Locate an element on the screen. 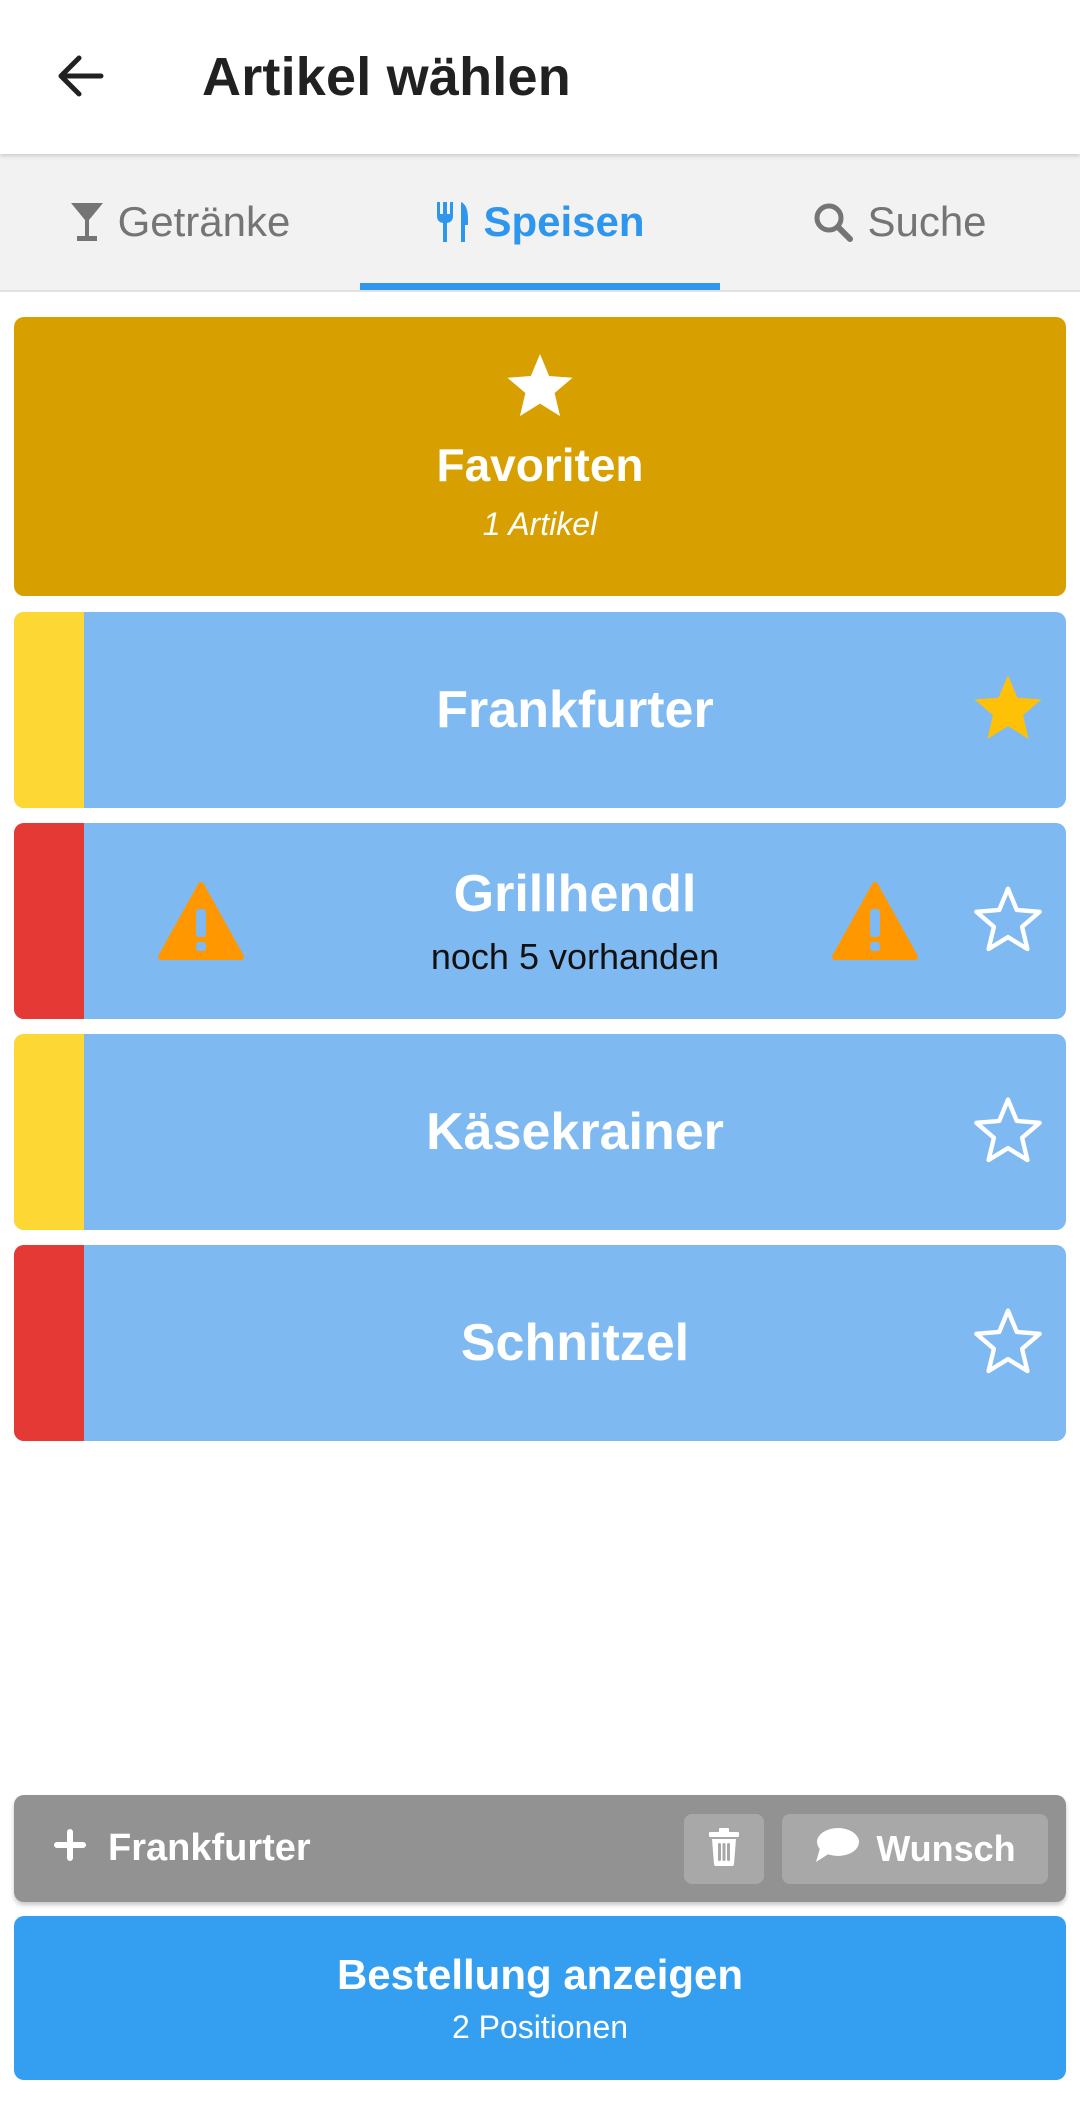  item-name: Schnitzel is located at coordinates (575, 1343).